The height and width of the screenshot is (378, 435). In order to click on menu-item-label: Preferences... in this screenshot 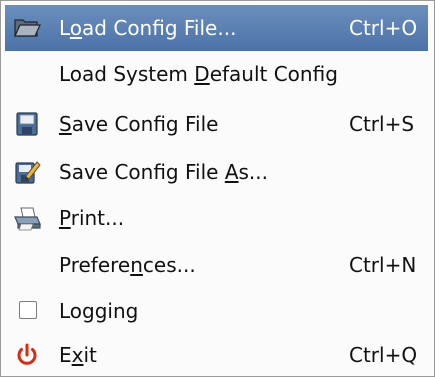, I will do `click(127, 265)`.